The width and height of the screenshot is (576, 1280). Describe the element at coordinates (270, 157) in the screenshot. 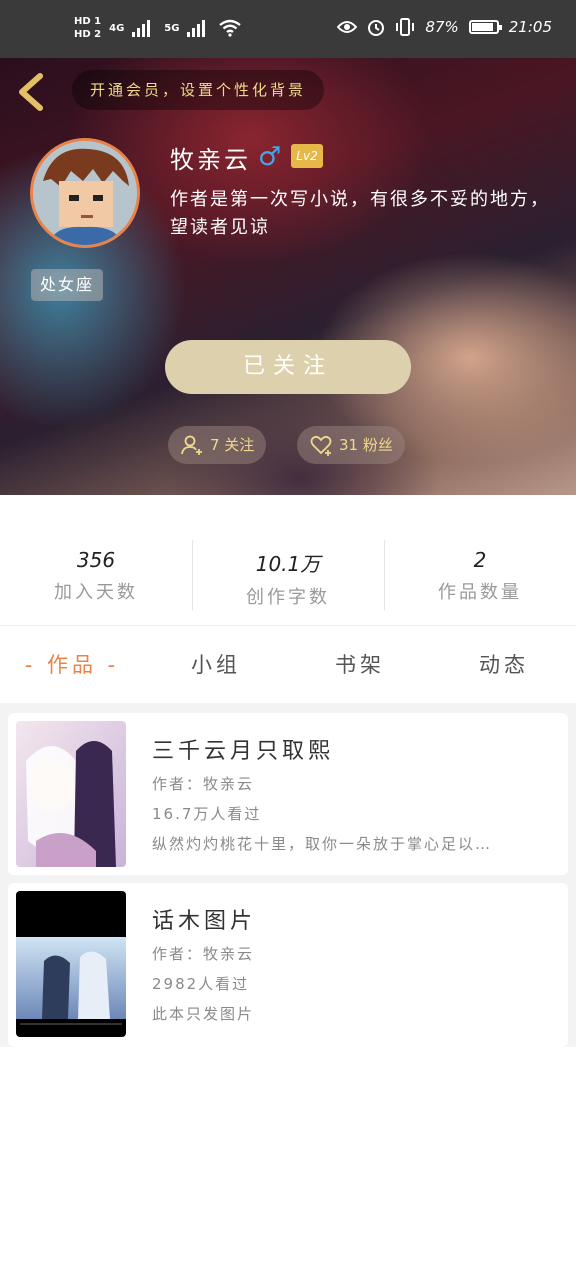

I see `gender-male-icon: ♂` at that location.